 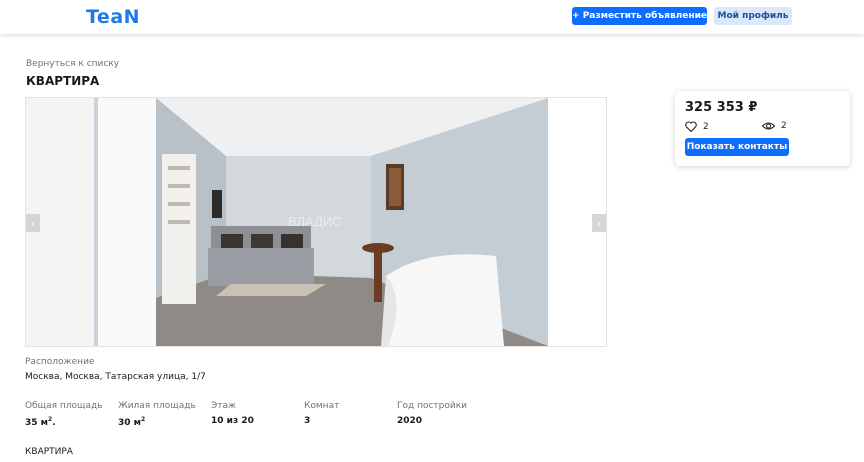 What do you see at coordinates (599, 223) in the screenshot?
I see `gallery-next-arrow: ›` at bounding box center [599, 223].